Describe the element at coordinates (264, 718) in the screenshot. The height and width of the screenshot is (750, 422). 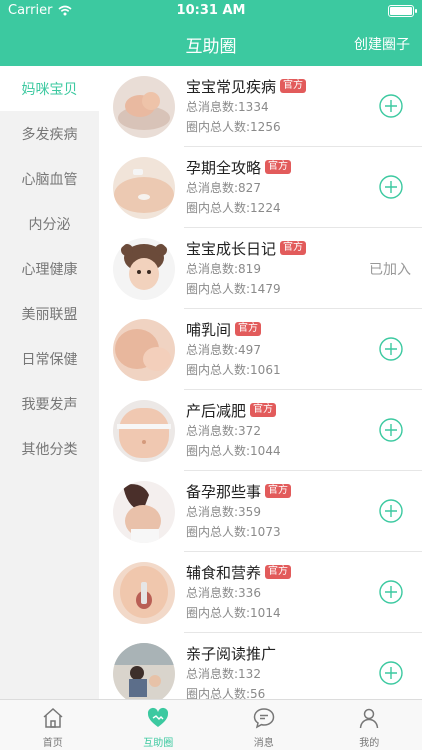
I see `chat-bubble-icon` at that location.